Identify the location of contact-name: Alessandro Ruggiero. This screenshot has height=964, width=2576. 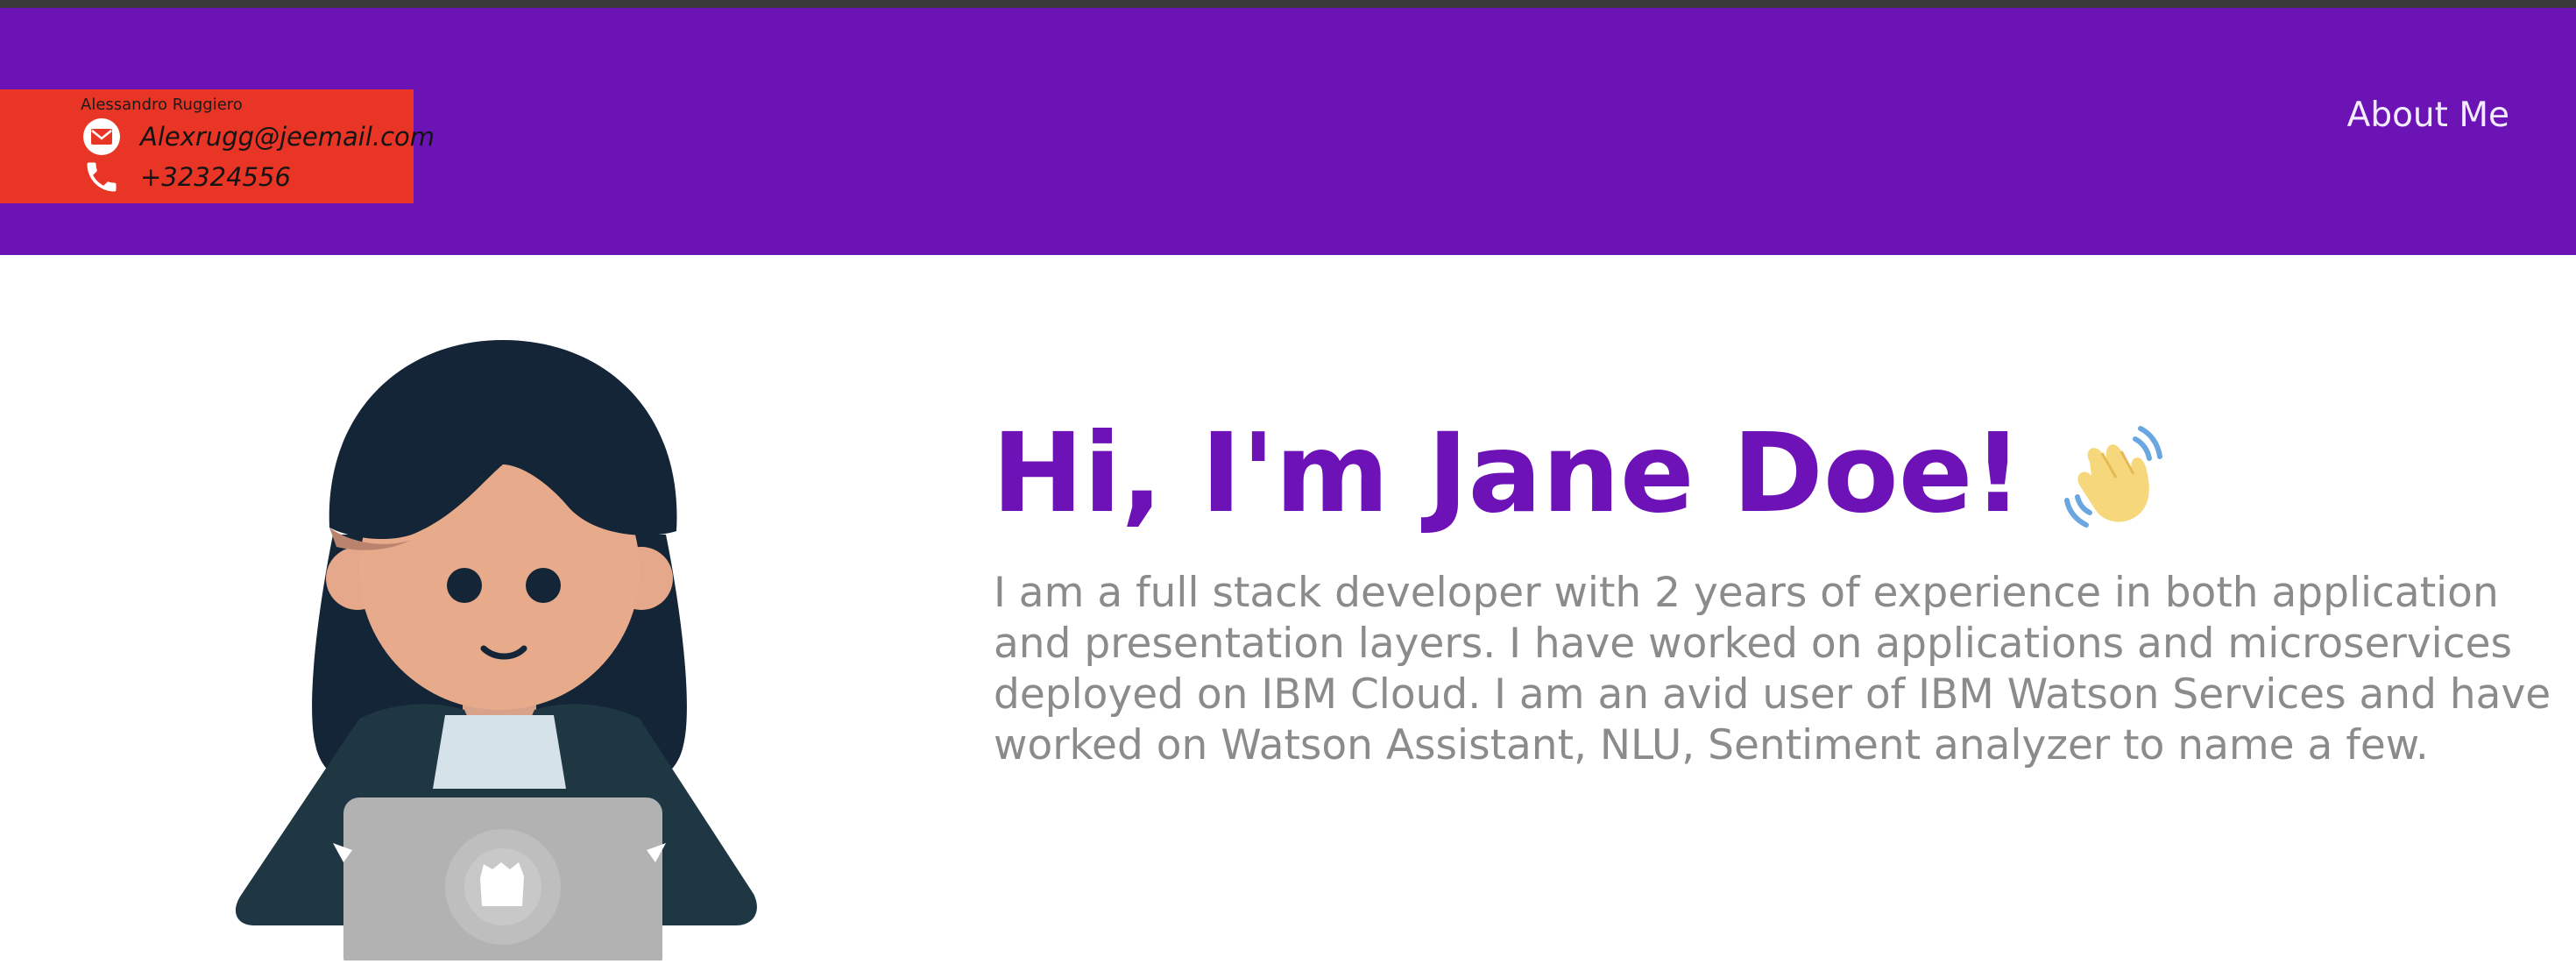
(162, 105).